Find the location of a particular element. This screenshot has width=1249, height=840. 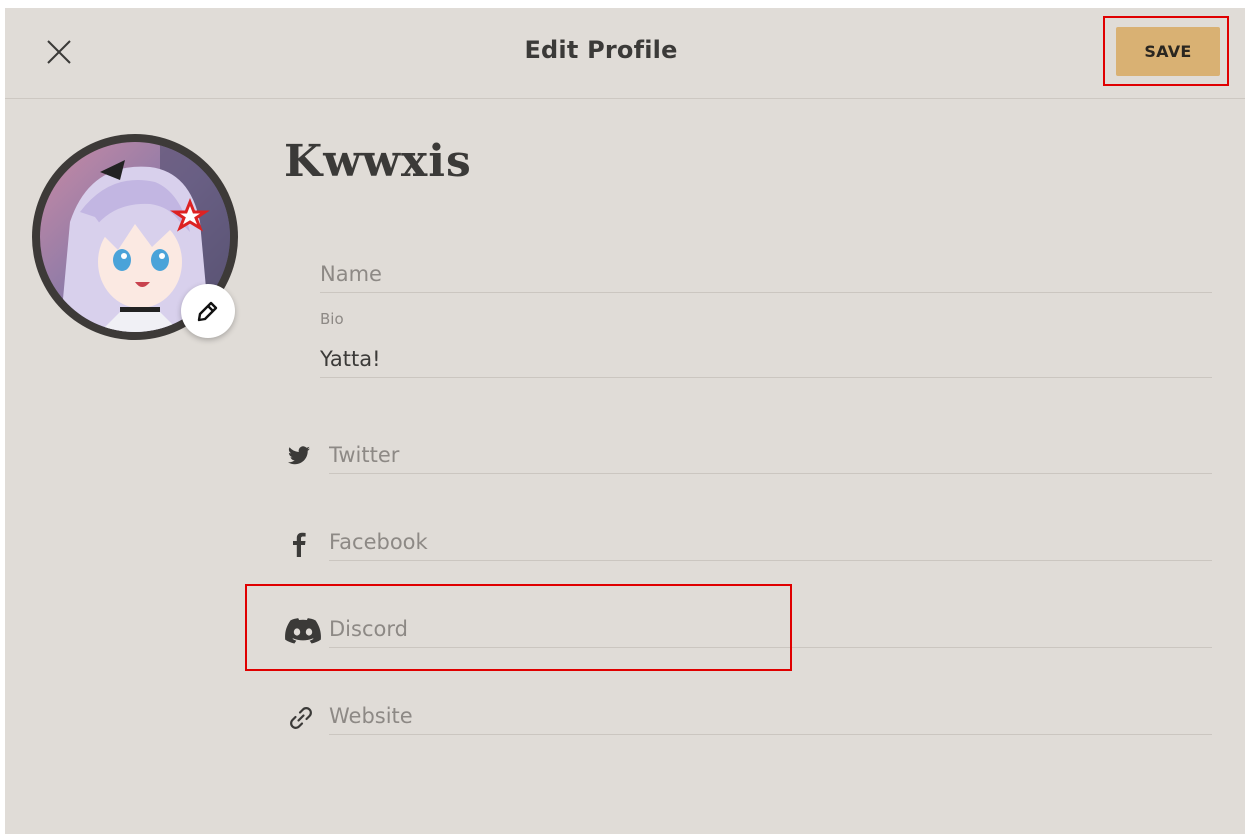

website-field is located at coordinates (770, 715).